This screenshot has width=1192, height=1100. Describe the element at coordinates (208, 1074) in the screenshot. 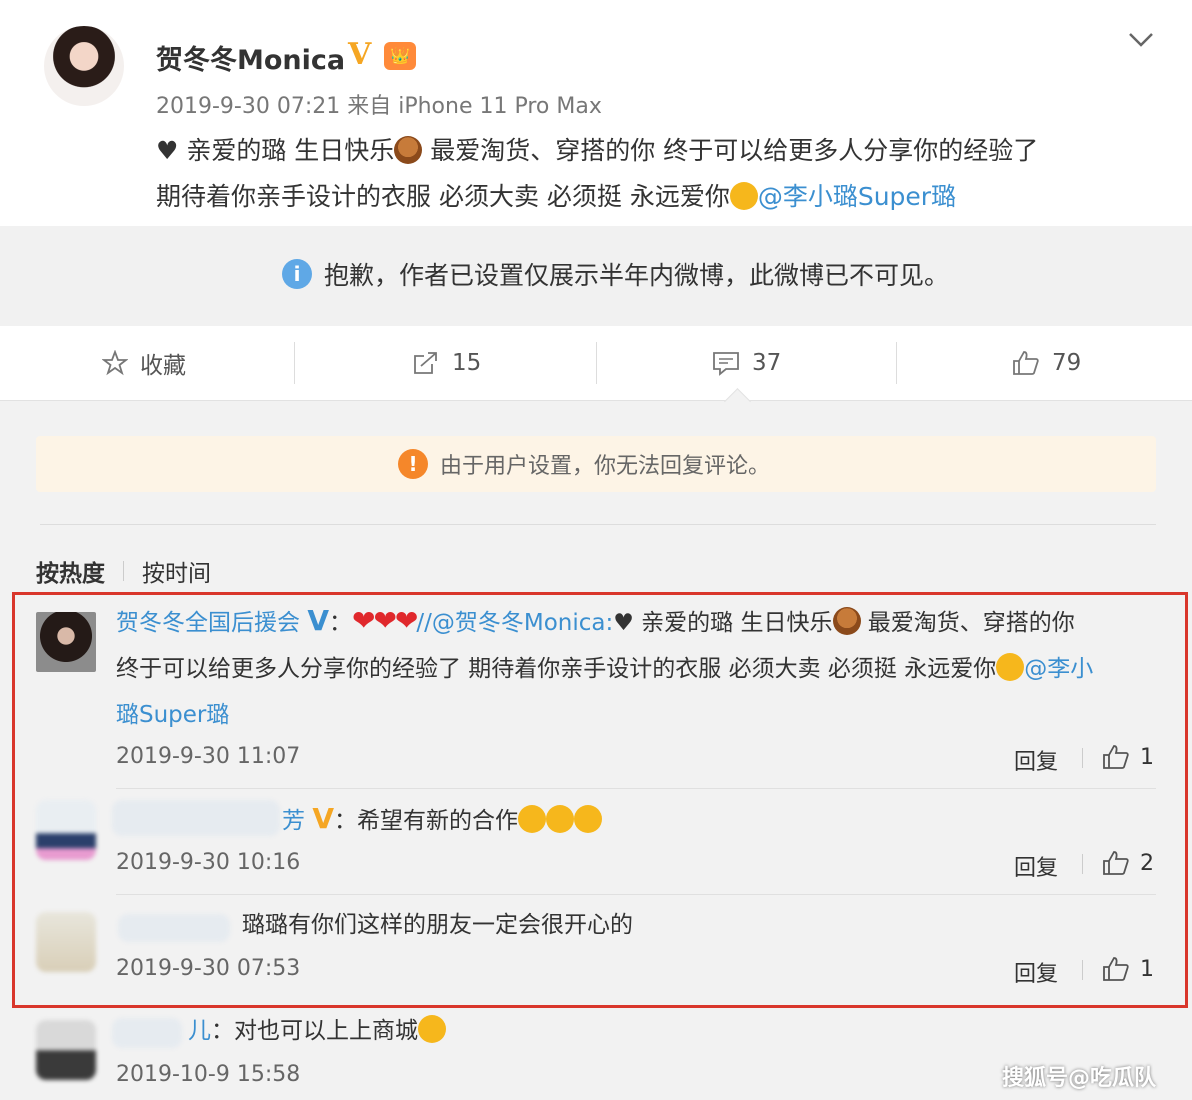

I see `comment-time: 2019-10-9 15:58` at that location.